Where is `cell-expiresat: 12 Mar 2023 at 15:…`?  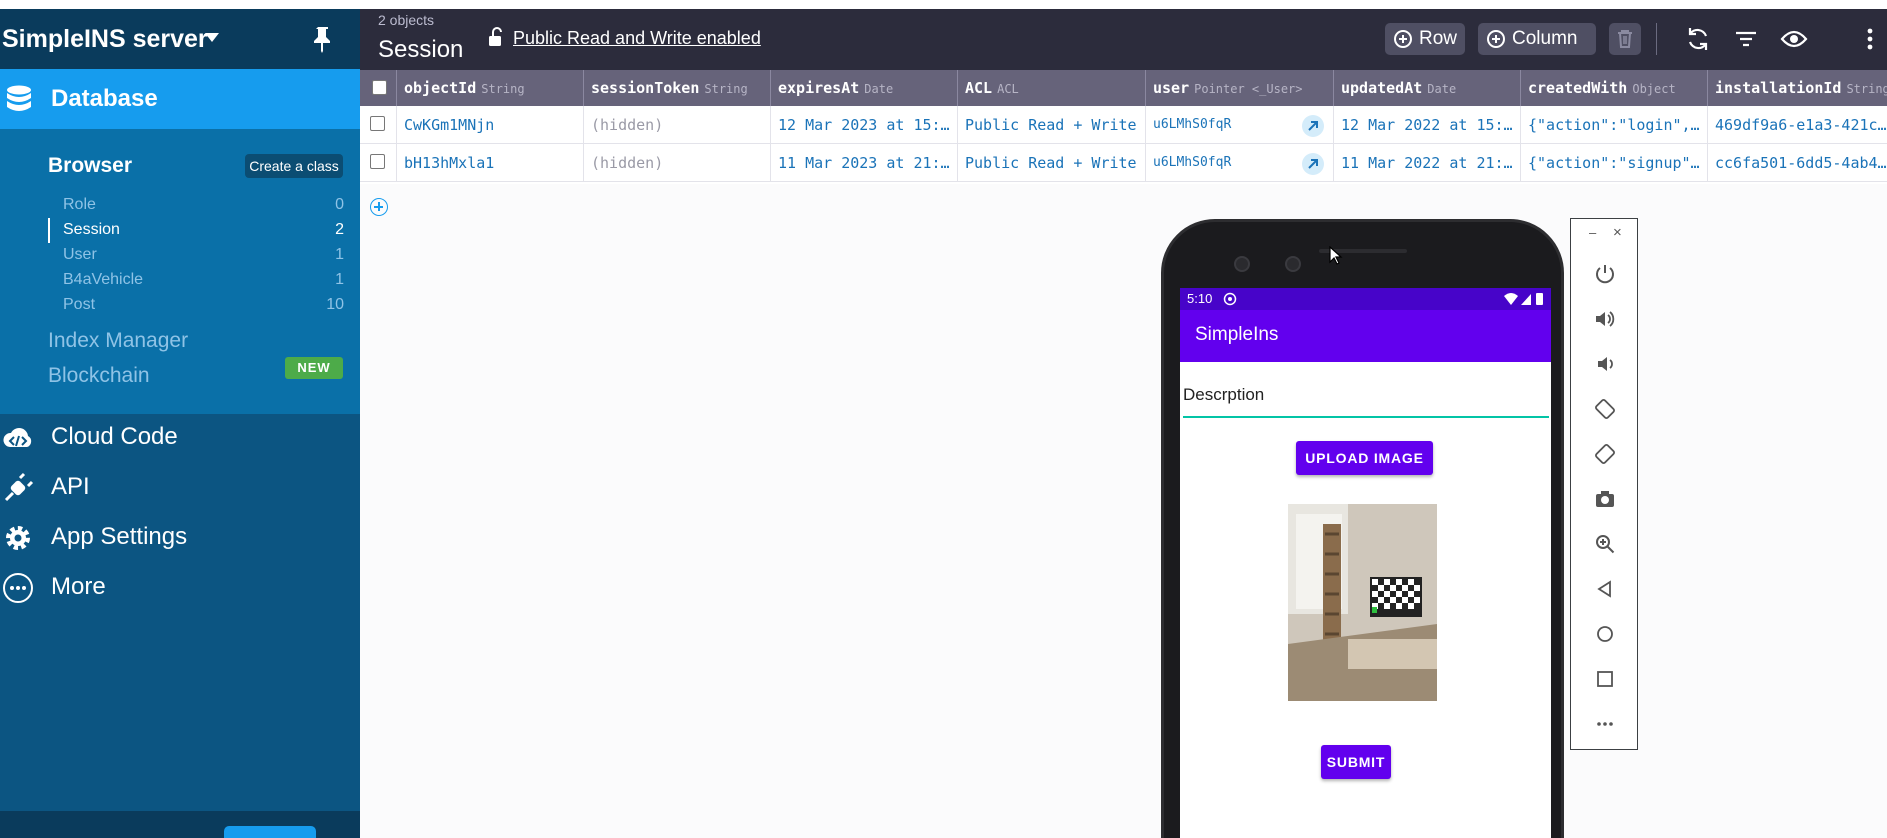 cell-expiresat: 12 Mar 2023 at 15:… is located at coordinates (864, 125).